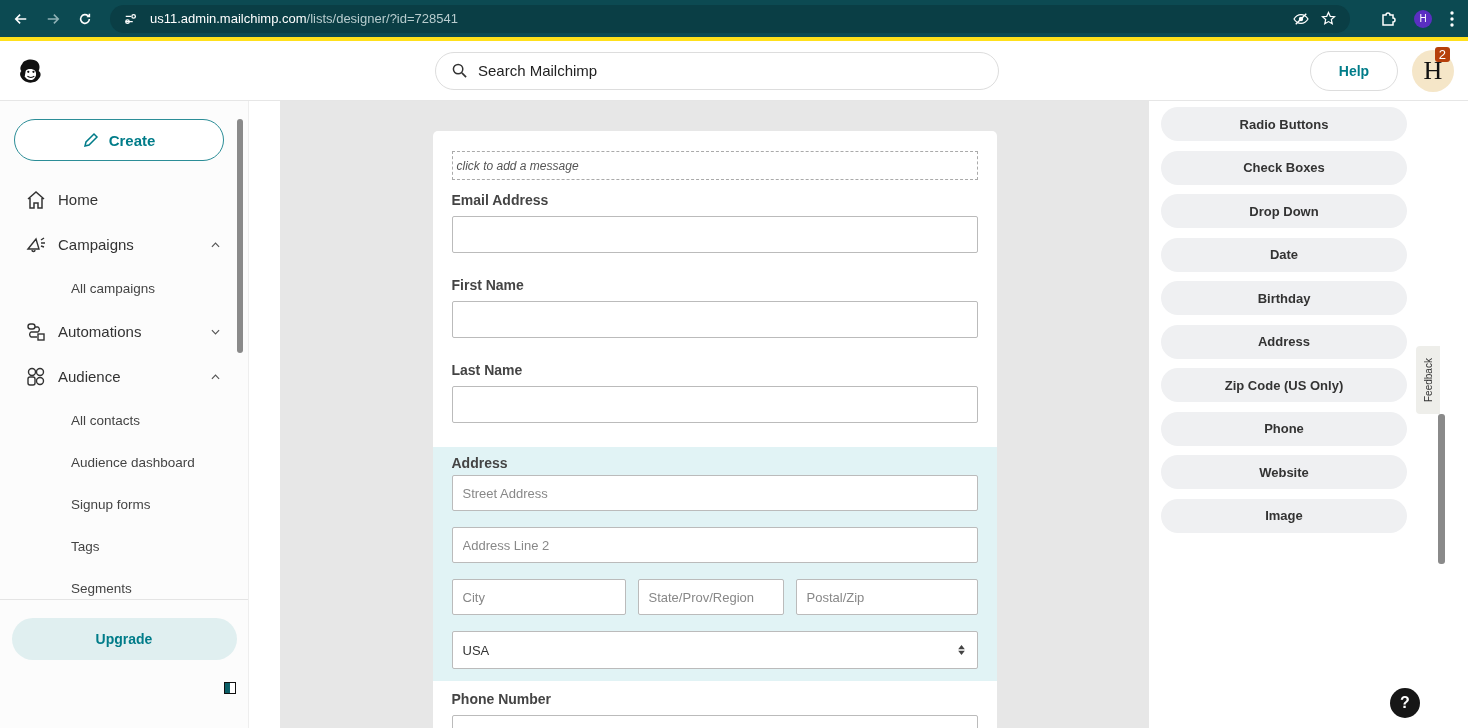  What do you see at coordinates (1354, 70) in the screenshot?
I see `help-button: Help` at bounding box center [1354, 70].